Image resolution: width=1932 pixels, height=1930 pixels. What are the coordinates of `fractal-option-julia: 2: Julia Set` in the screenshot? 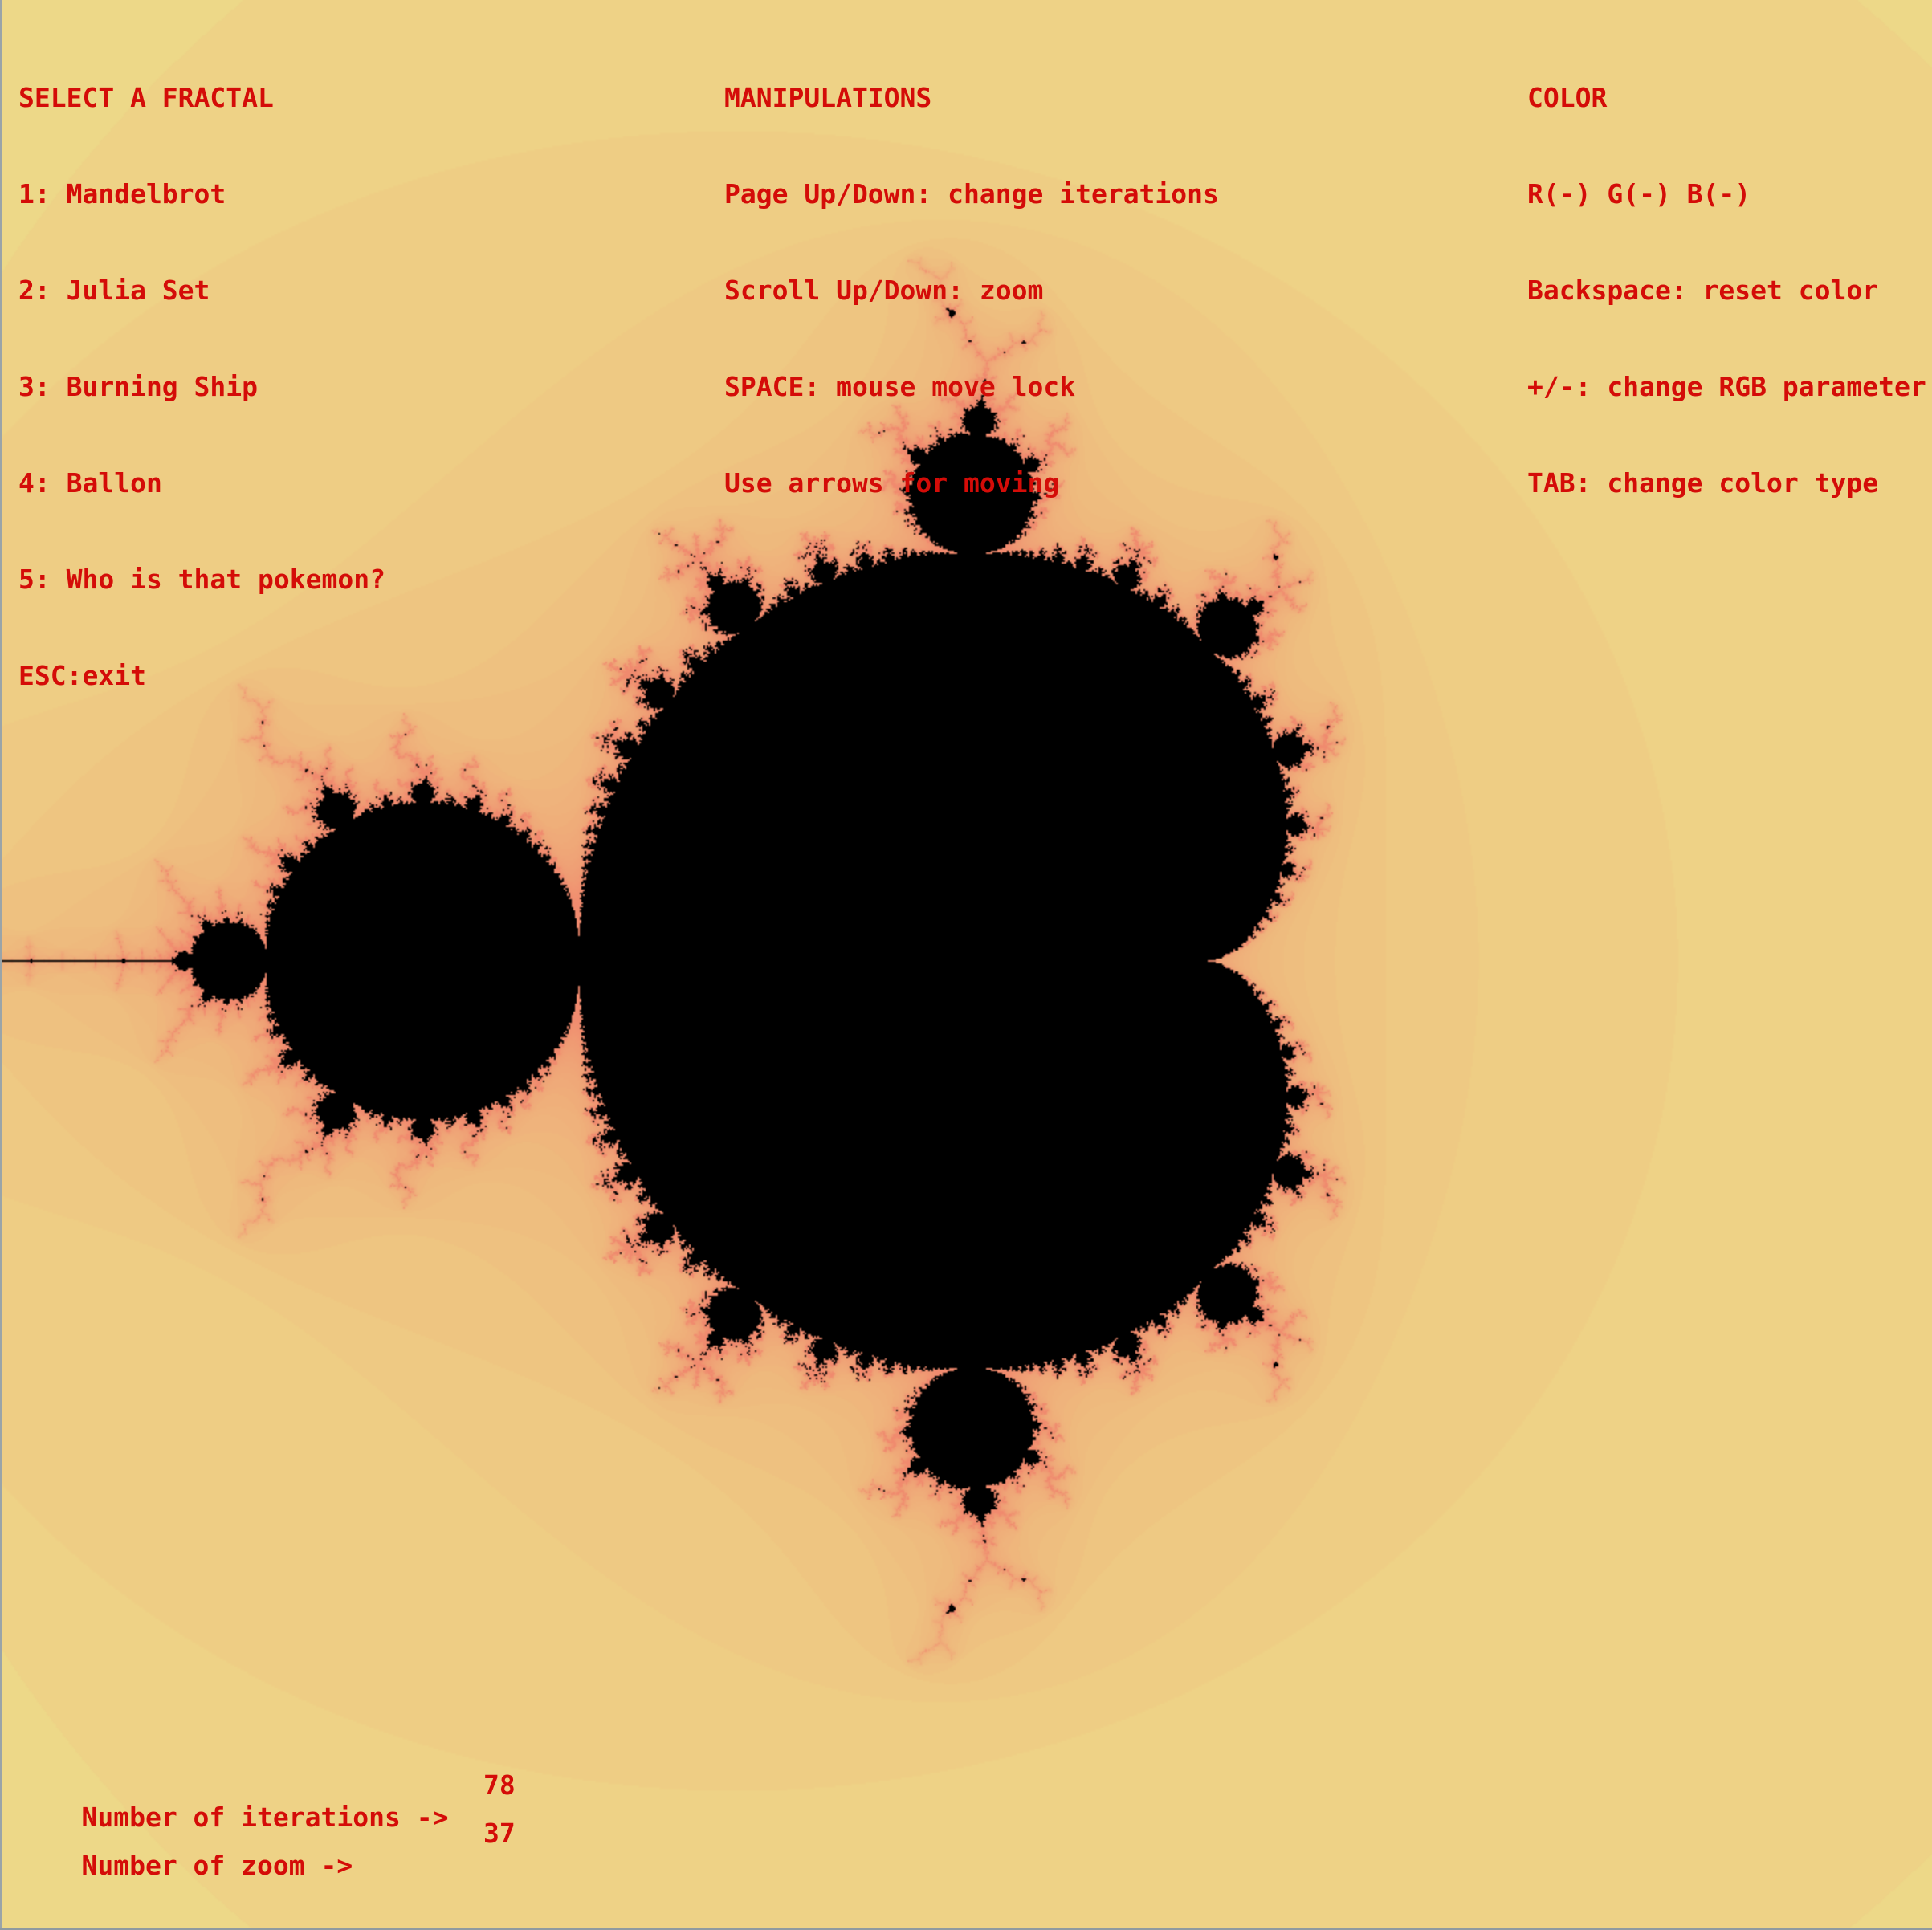 It's located at (114, 290).